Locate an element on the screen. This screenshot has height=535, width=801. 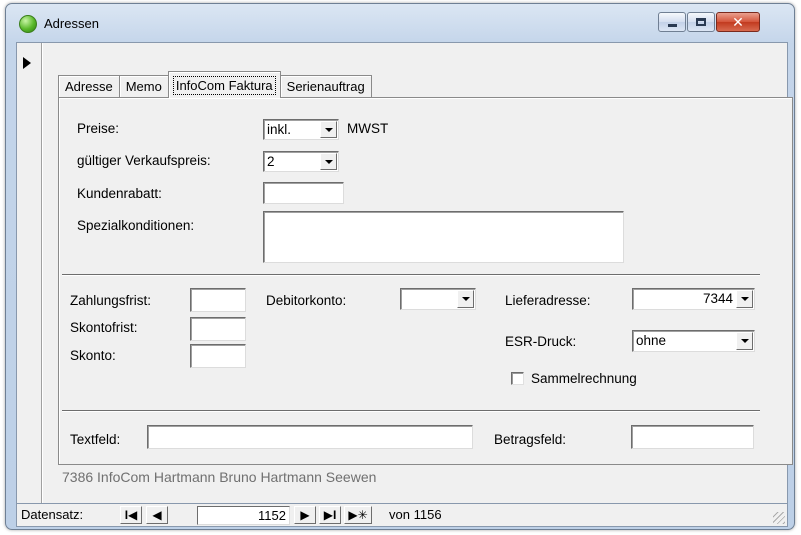
nav-new-record-button: ▶✳ is located at coordinates (358, 515).